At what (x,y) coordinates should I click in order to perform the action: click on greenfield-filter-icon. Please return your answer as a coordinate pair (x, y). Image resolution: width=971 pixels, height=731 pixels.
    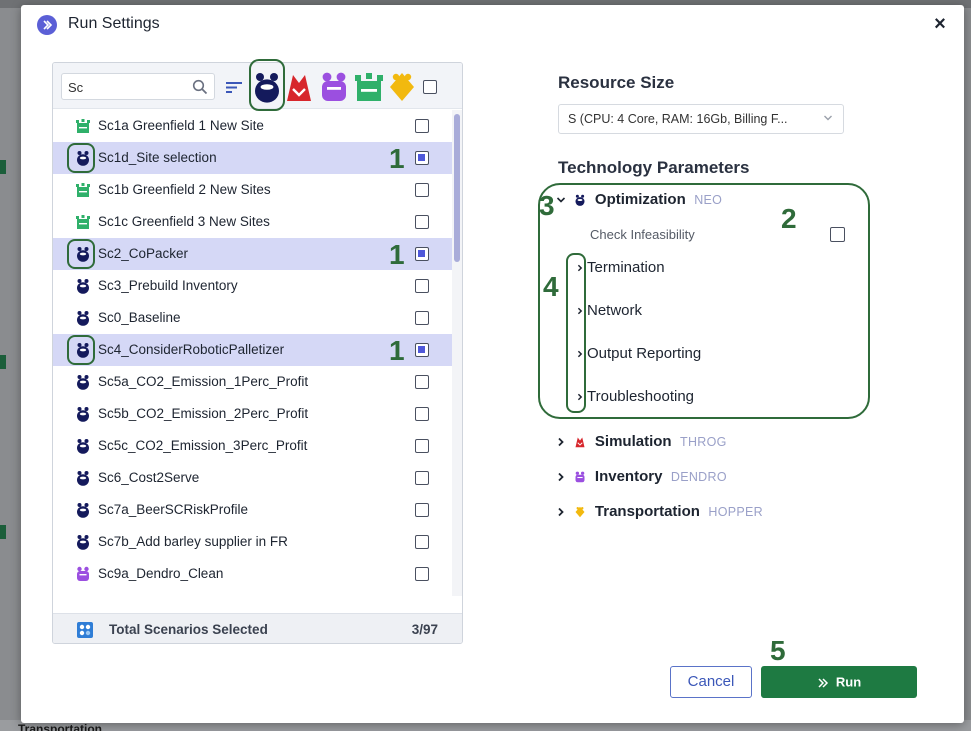
    Looking at the image, I should click on (369, 87).